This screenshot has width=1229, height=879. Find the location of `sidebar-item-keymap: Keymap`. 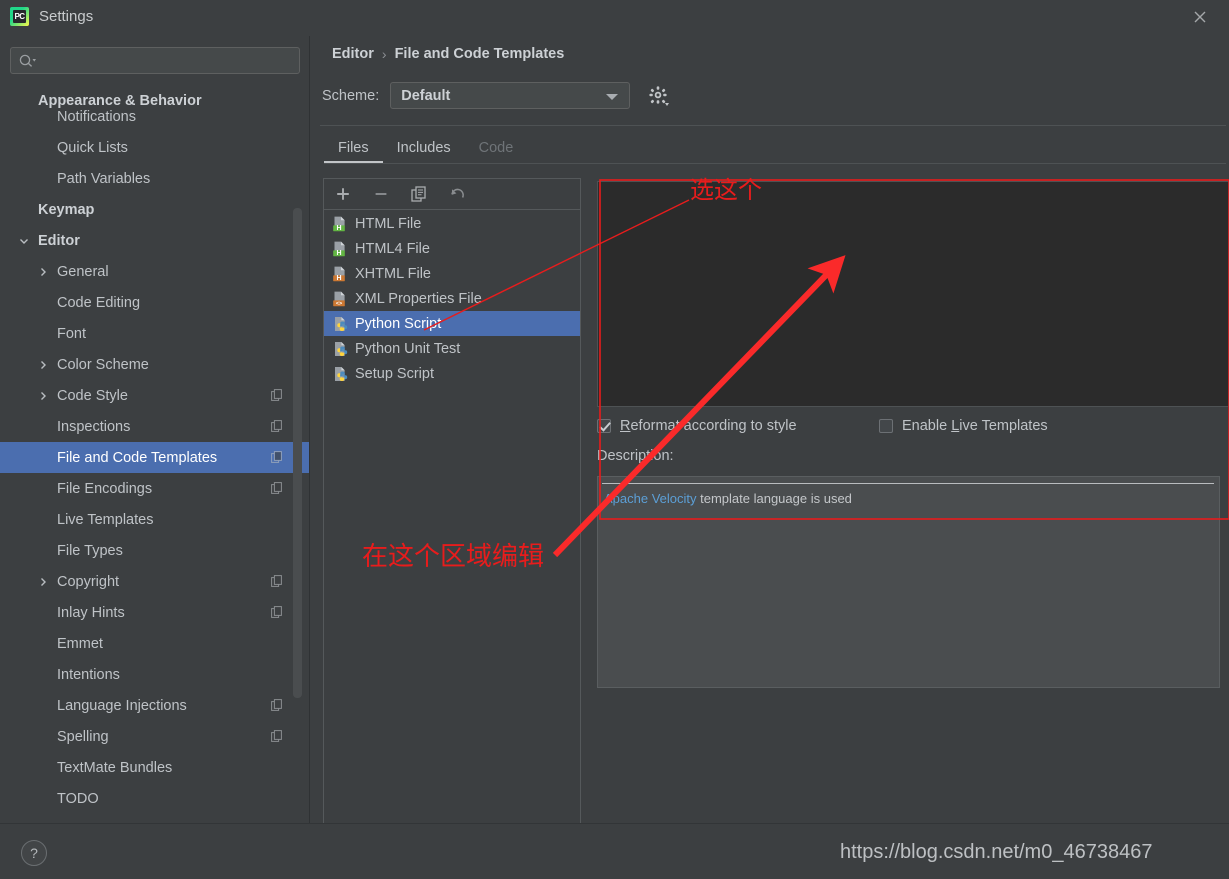

sidebar-item-keymap: Keymap is located at coordinates (155, 209).